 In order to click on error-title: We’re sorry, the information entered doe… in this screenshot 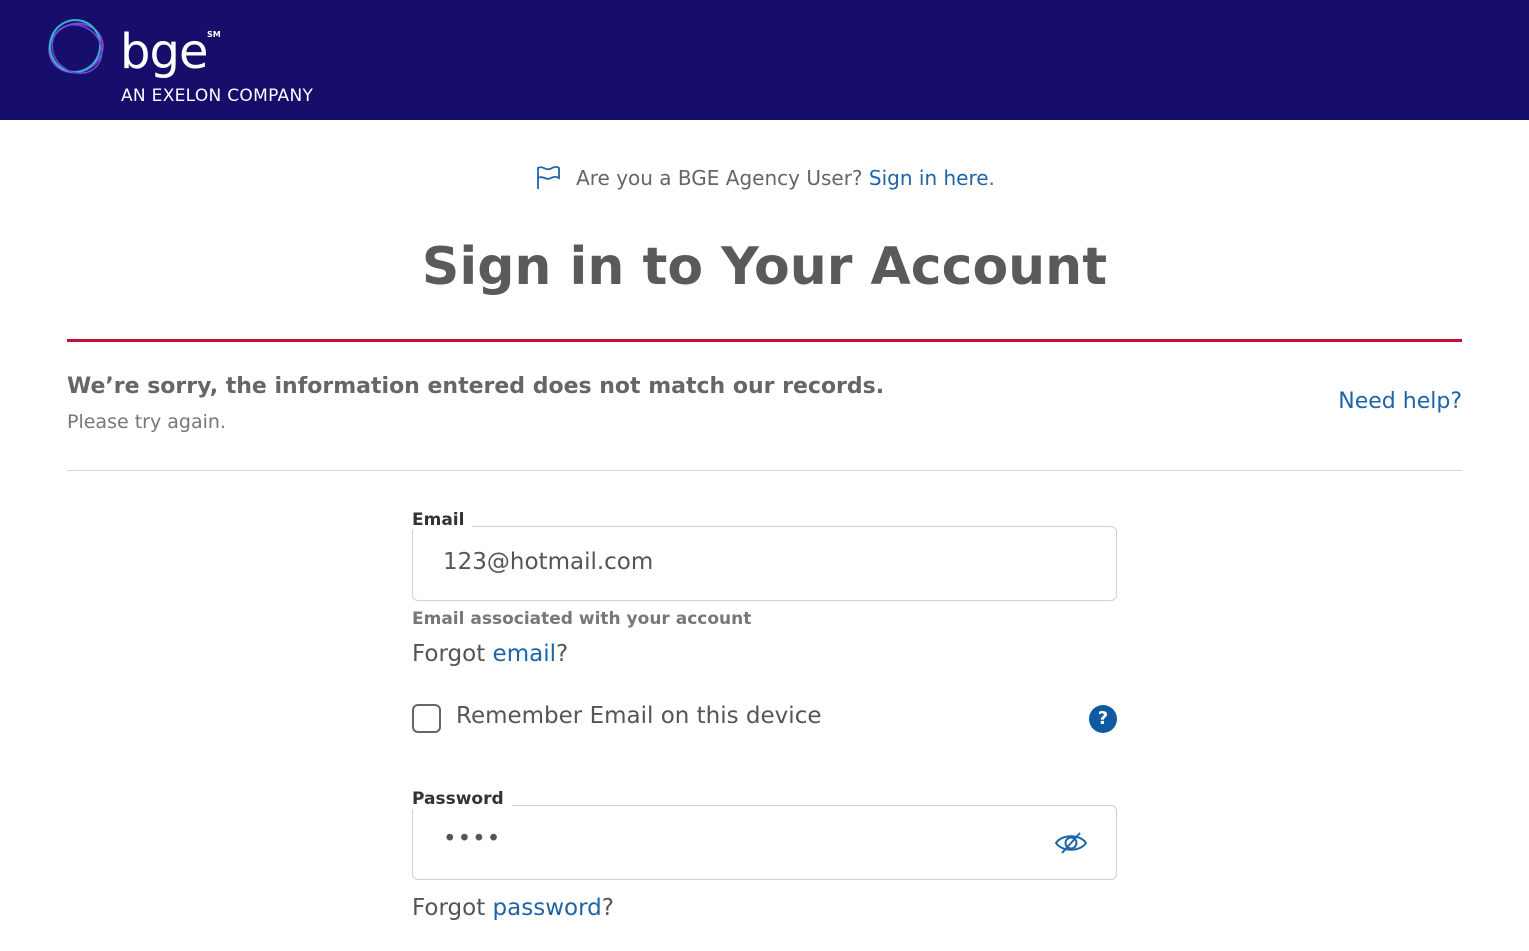, I will do `click(476, 386)`.